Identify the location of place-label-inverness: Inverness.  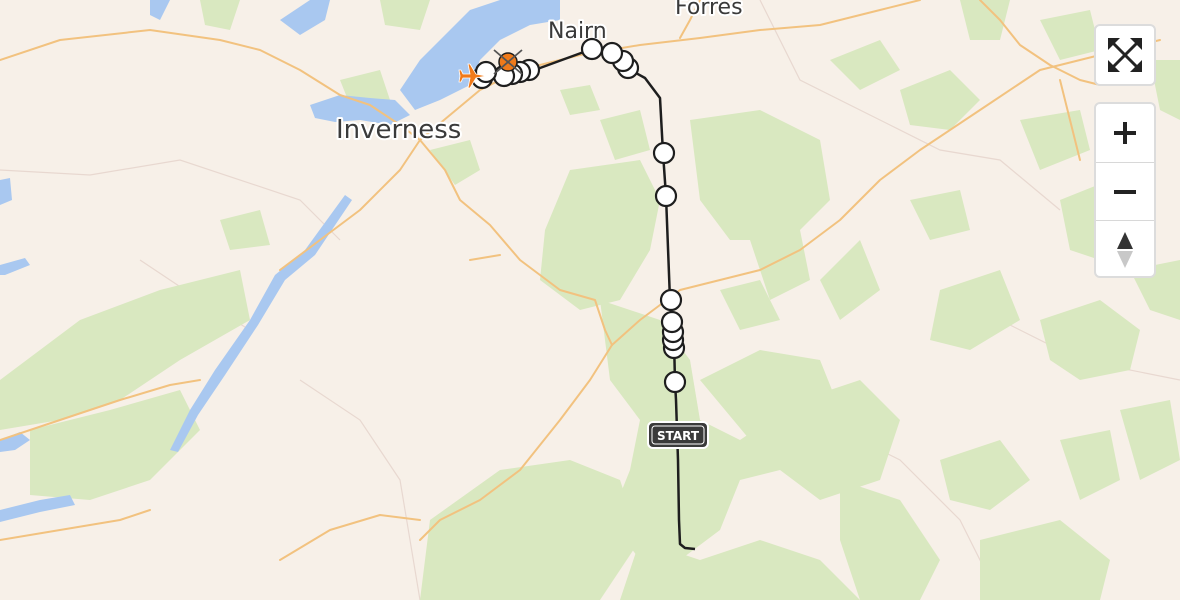
(398, 130).